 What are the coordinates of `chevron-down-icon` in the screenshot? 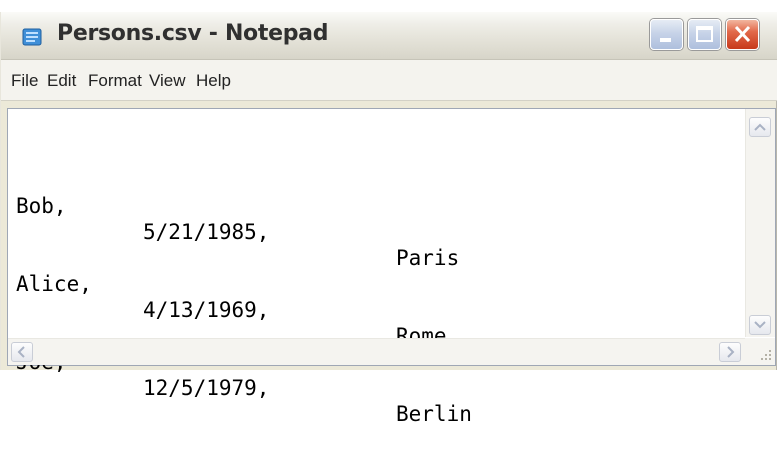 It's located at (760, 325).